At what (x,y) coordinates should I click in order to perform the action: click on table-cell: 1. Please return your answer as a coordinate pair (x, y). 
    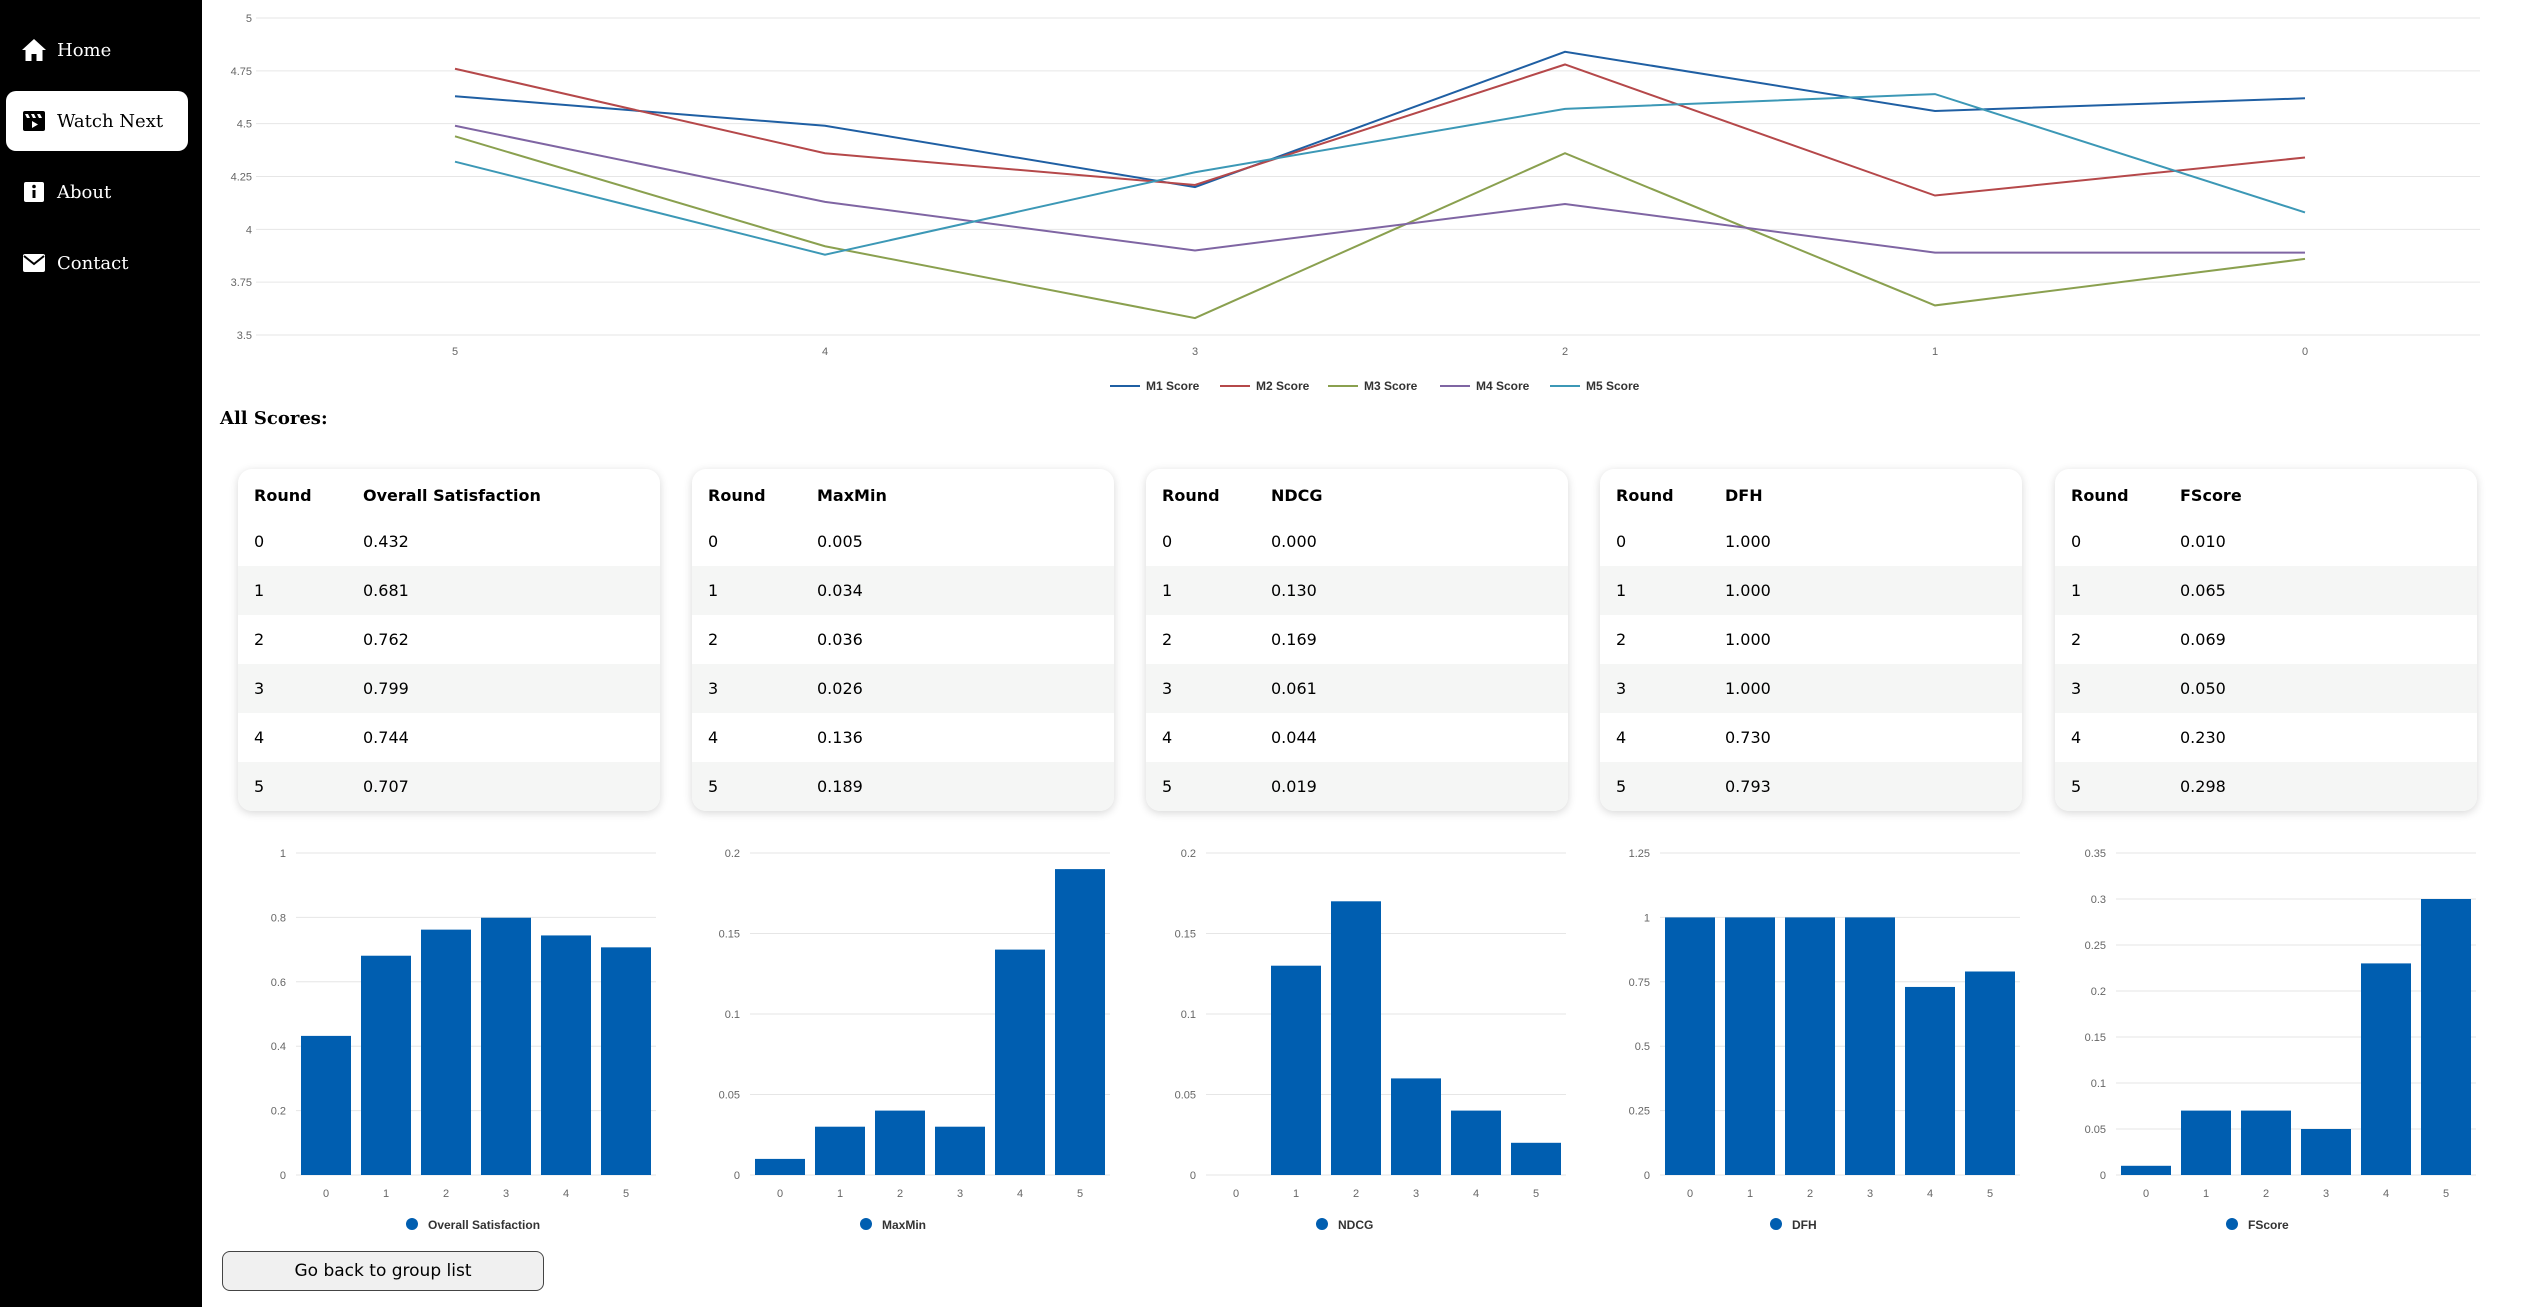
    Looking at the image, I should click on (1167, 590).